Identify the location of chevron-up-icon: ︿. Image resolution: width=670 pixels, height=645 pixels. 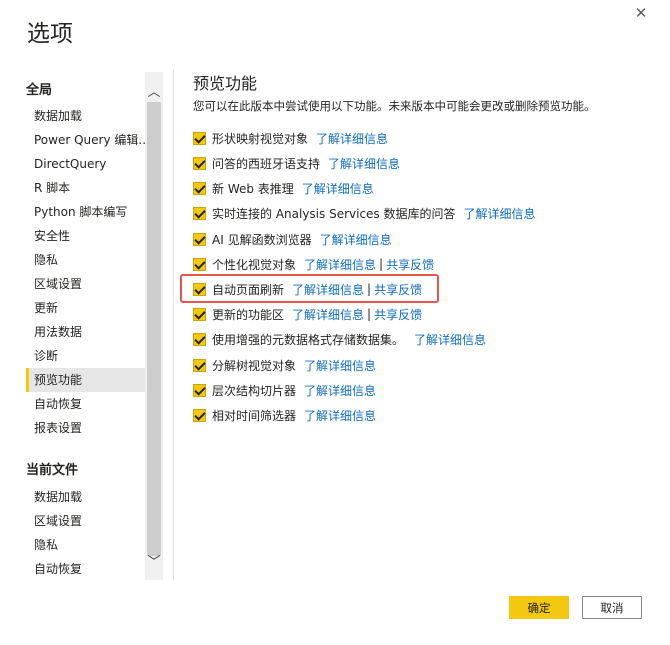
(154, 90).